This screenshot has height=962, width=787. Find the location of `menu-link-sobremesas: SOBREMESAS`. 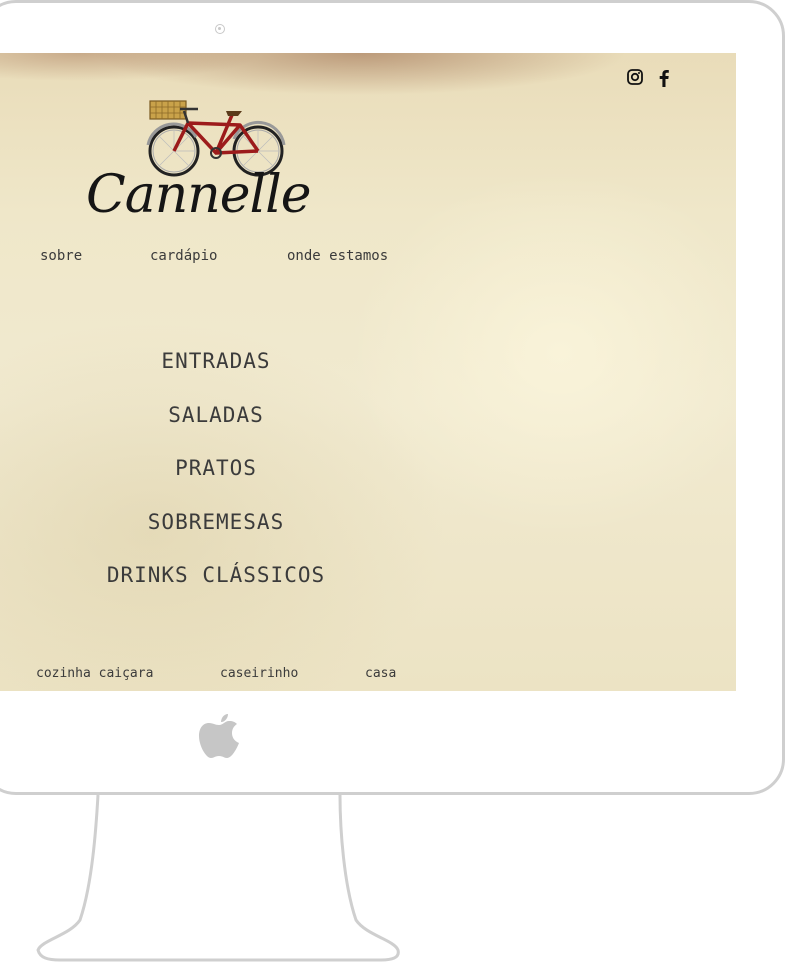

menu-link-sobremesas: SOBREMESAS is located at coordinates (216, 522).